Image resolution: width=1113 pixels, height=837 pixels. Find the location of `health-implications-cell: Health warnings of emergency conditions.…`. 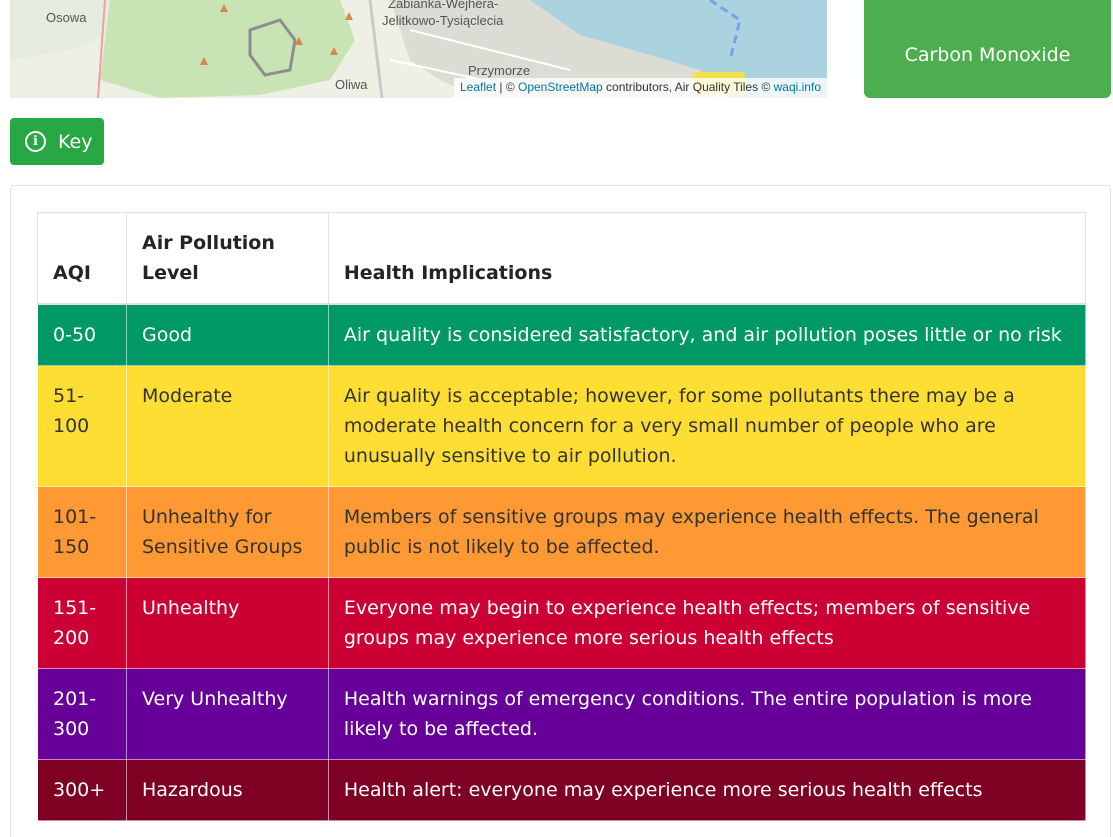

health-implications-cell: Health warnings of emergency conditions.… is located at coordinates (707, 714).